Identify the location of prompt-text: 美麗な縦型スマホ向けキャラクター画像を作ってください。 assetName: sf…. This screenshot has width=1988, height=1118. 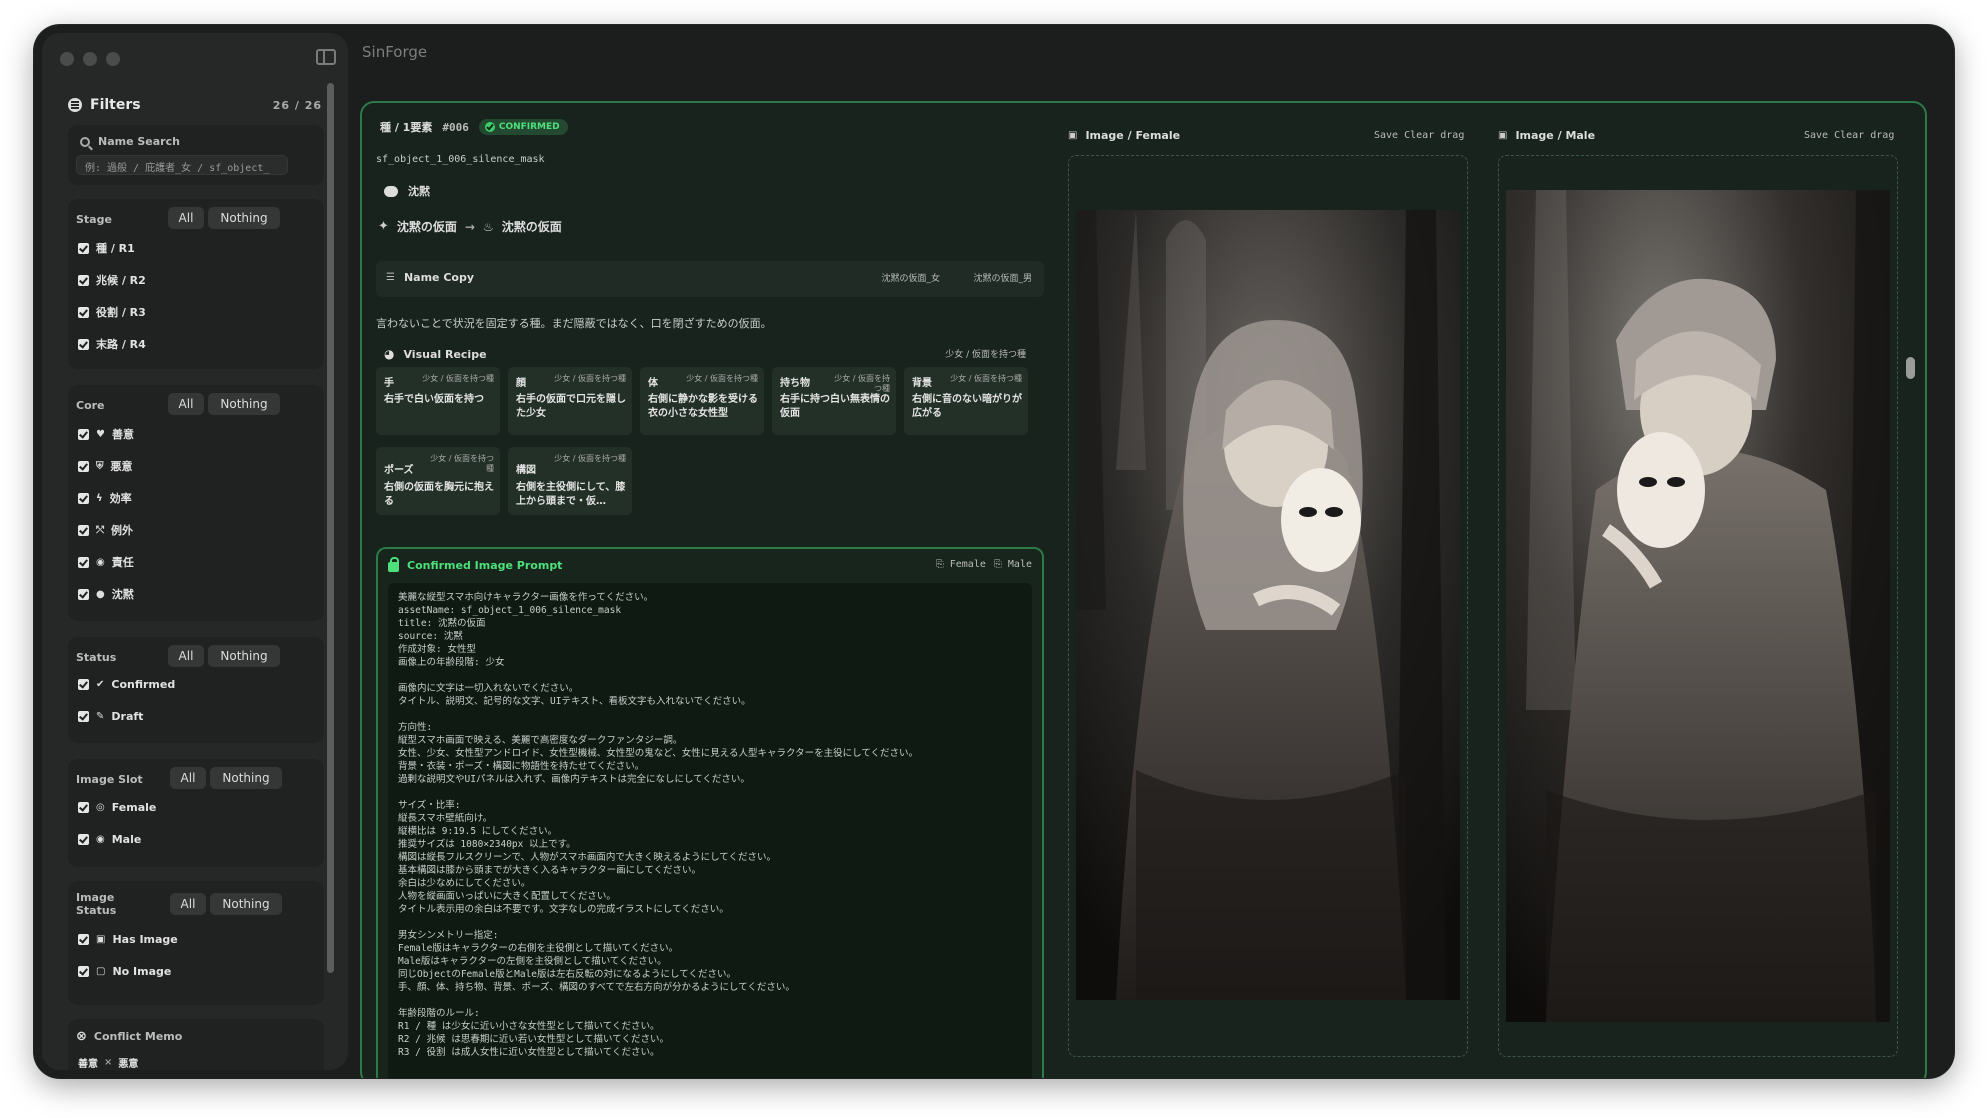
(710, 830).